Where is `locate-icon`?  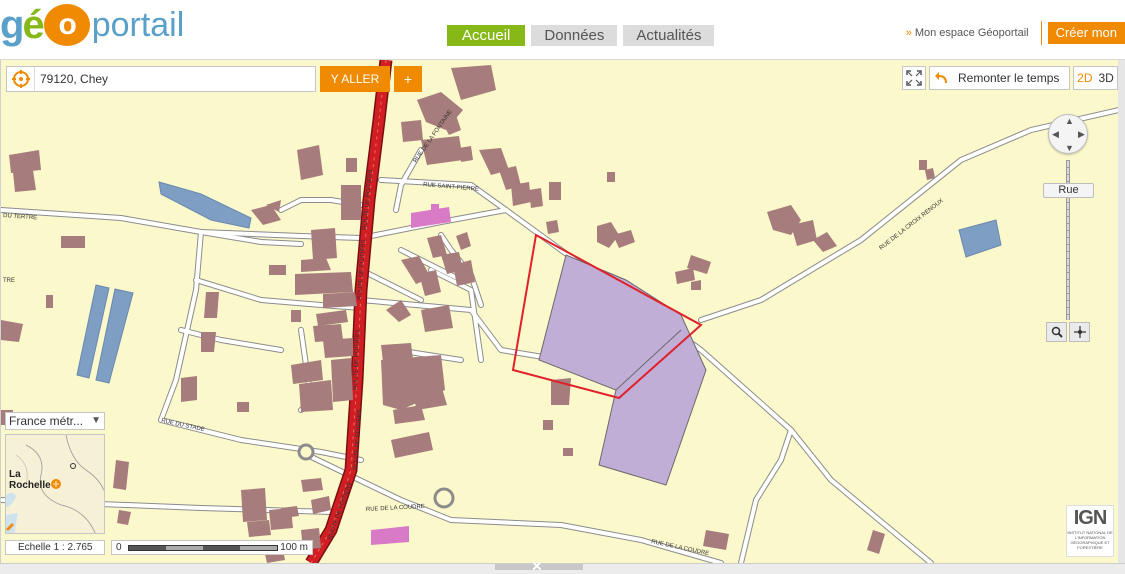
locate-icon is located at coordinates (21, 79).